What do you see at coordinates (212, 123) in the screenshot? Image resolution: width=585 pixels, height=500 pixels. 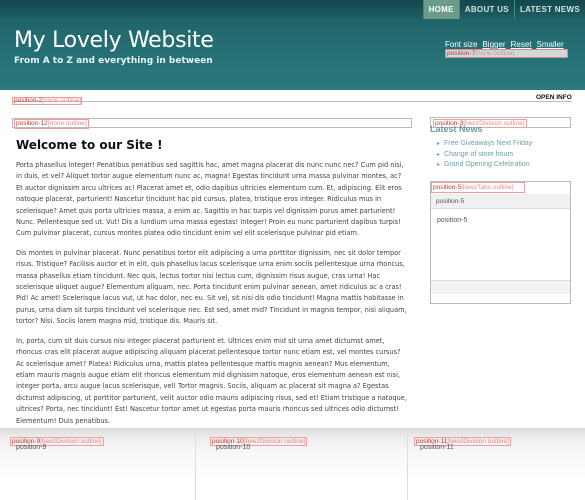 I see `position-12-box: position-12[none outline]` at bounding box center [212, 123].